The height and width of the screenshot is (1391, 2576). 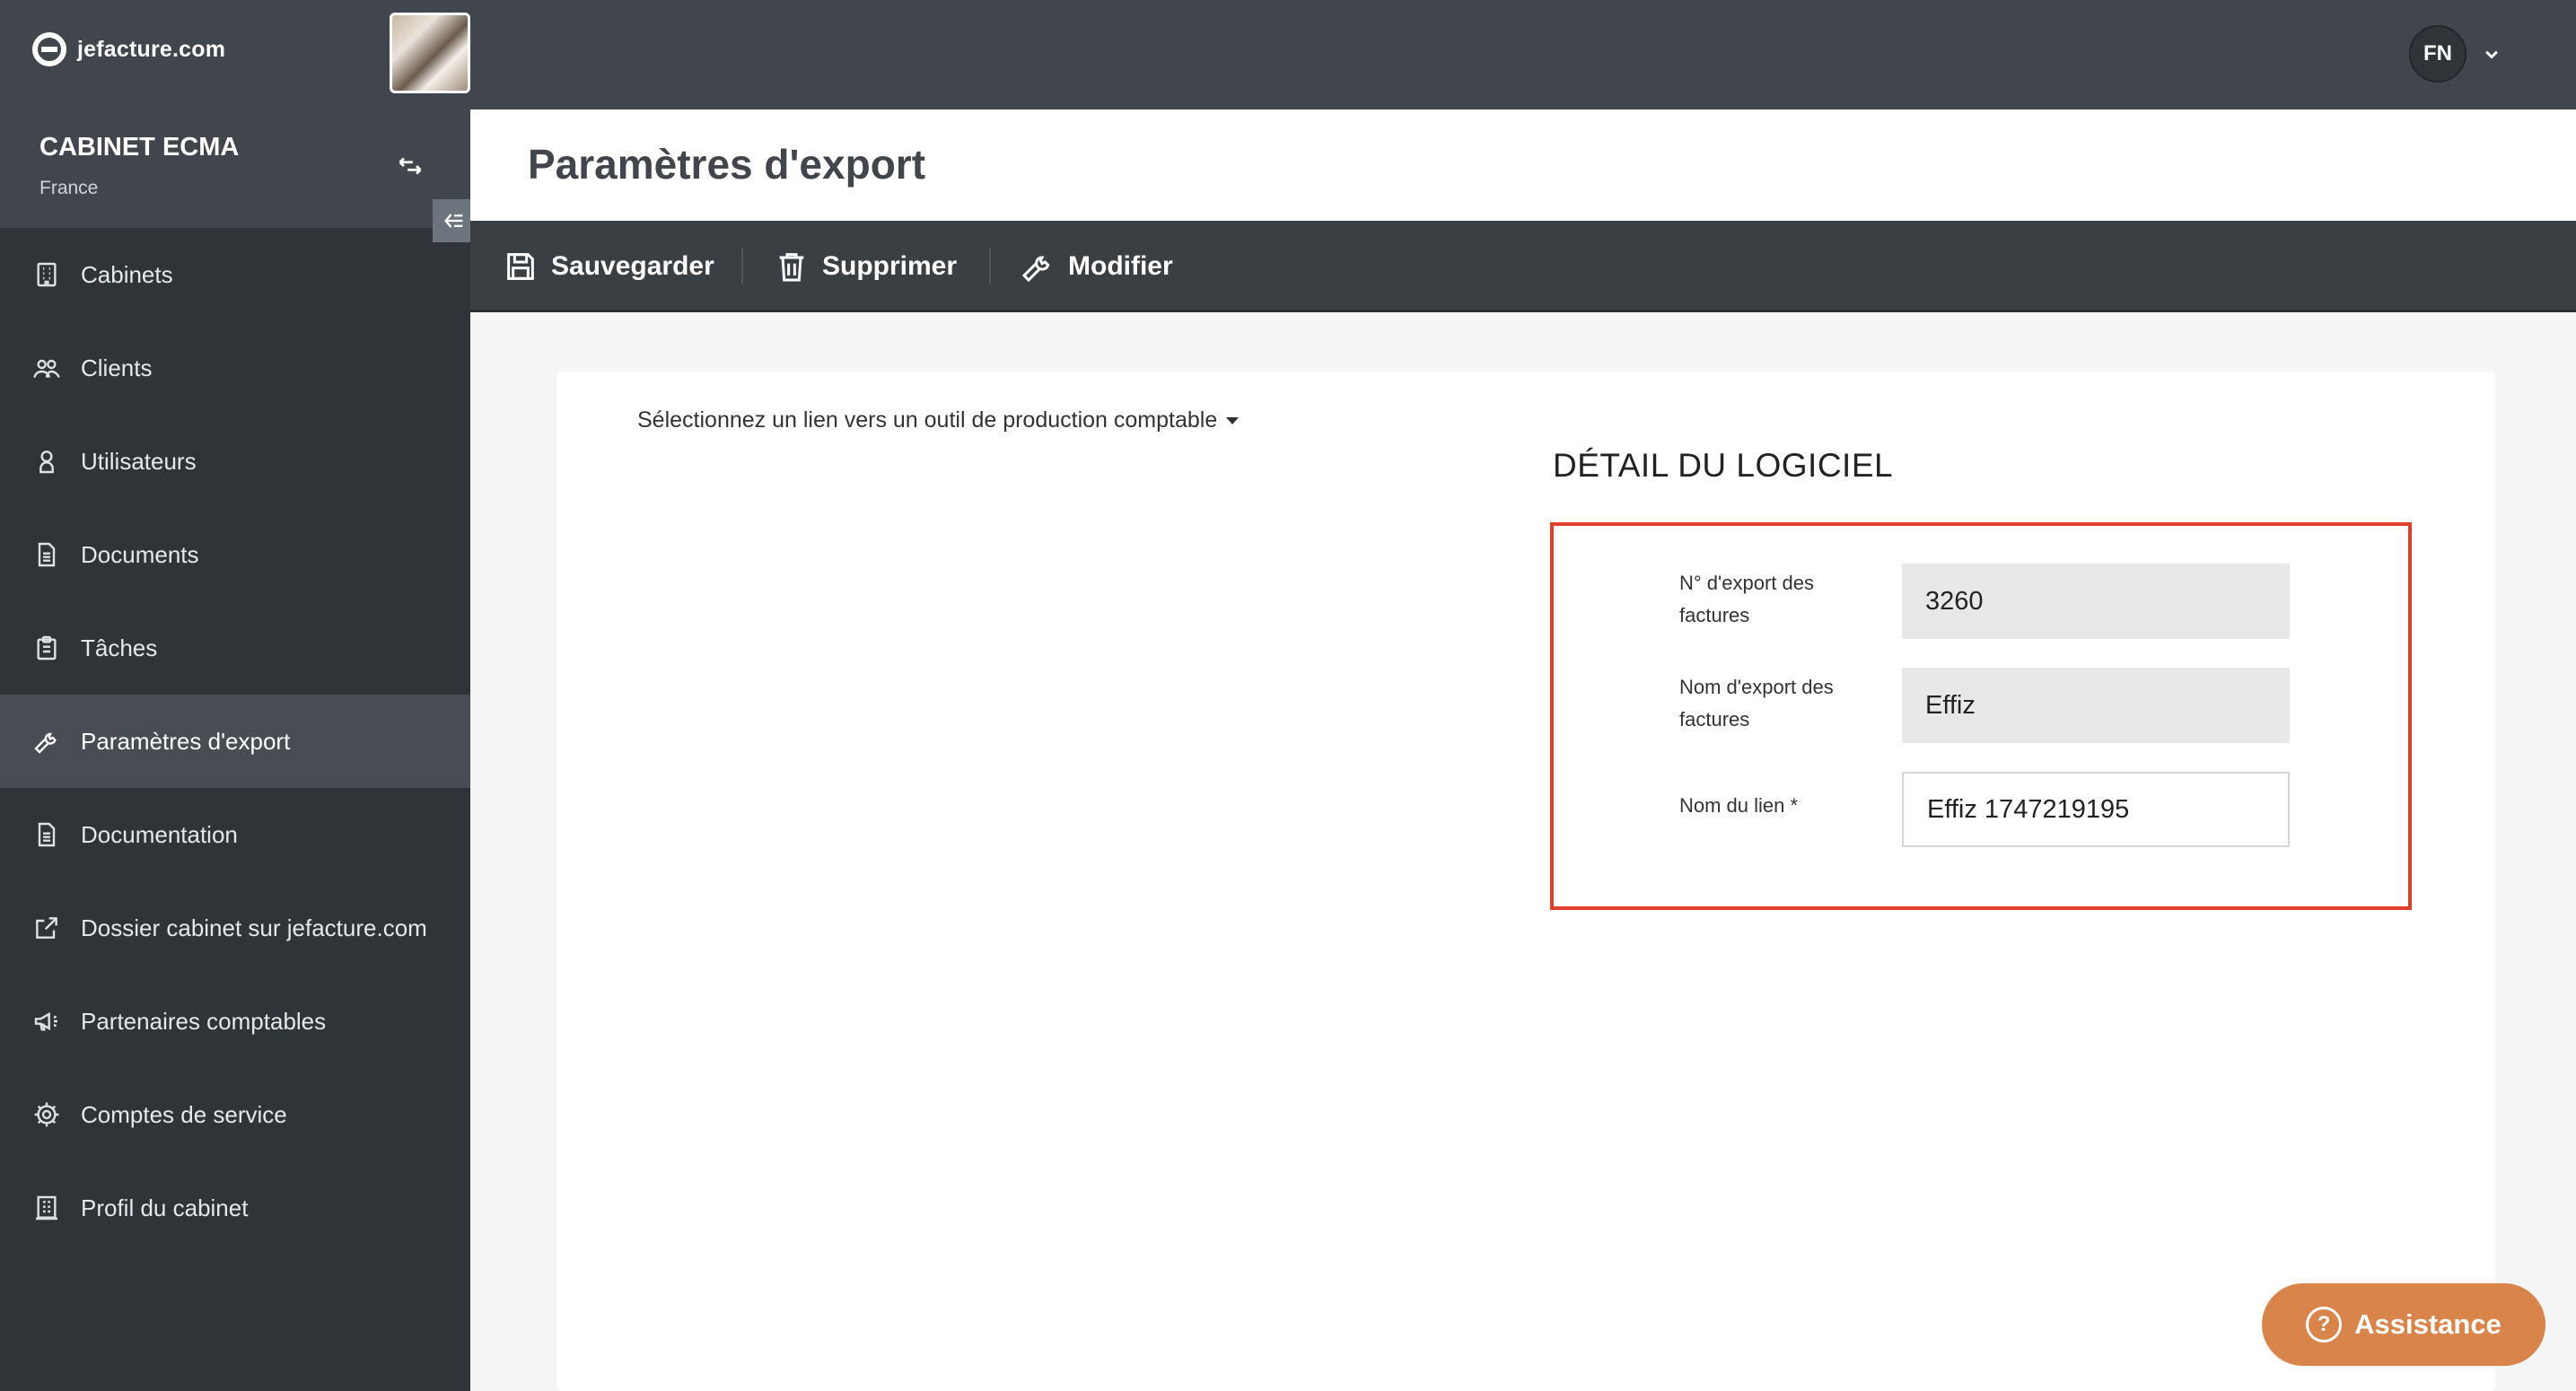 What do you see at coordinates (47, 648) in the screenshot?
I see `clipboard-icon` at bounding box center [47, 648].